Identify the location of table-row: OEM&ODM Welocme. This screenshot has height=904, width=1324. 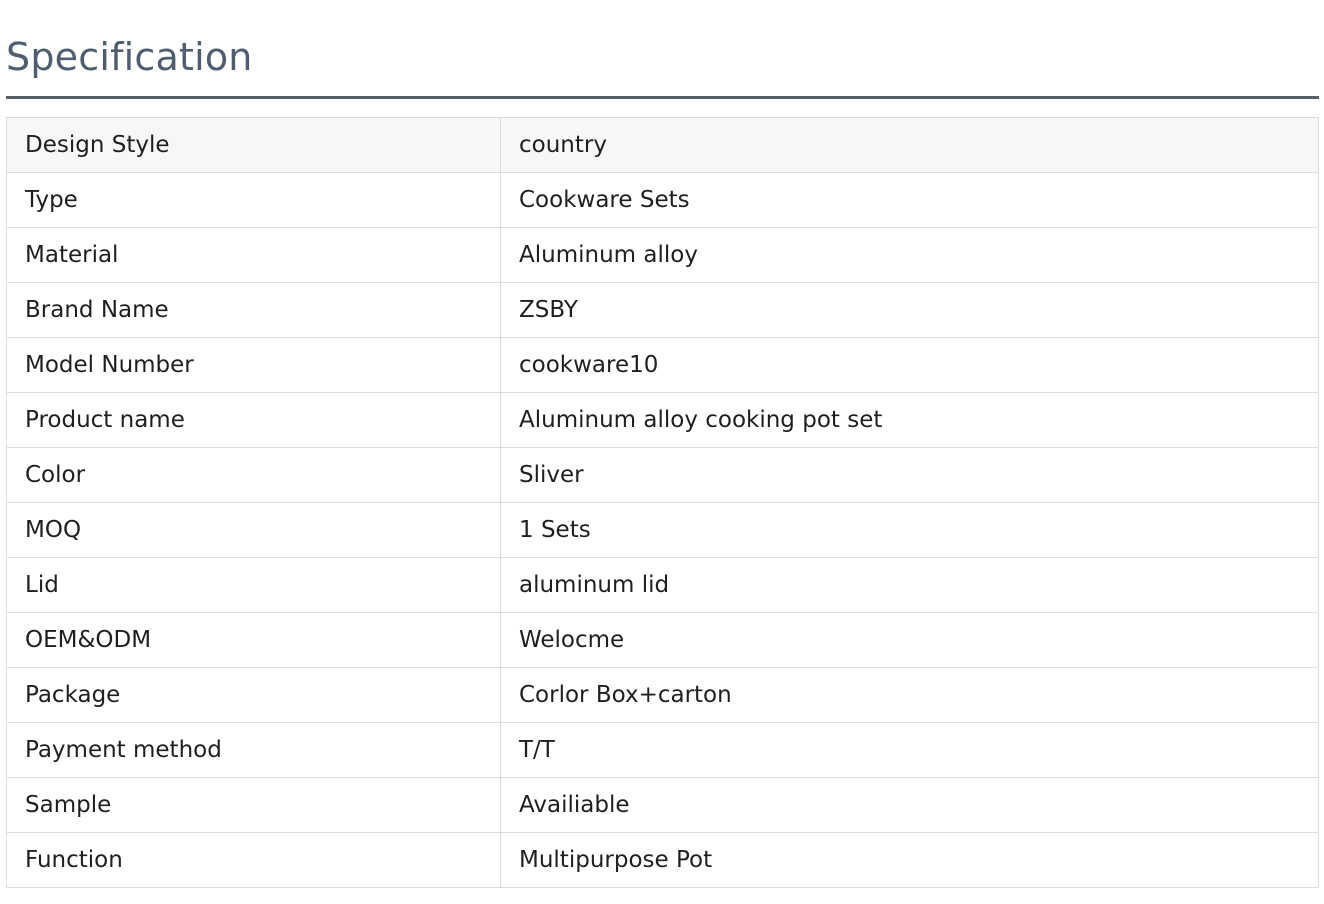
(662, 640).